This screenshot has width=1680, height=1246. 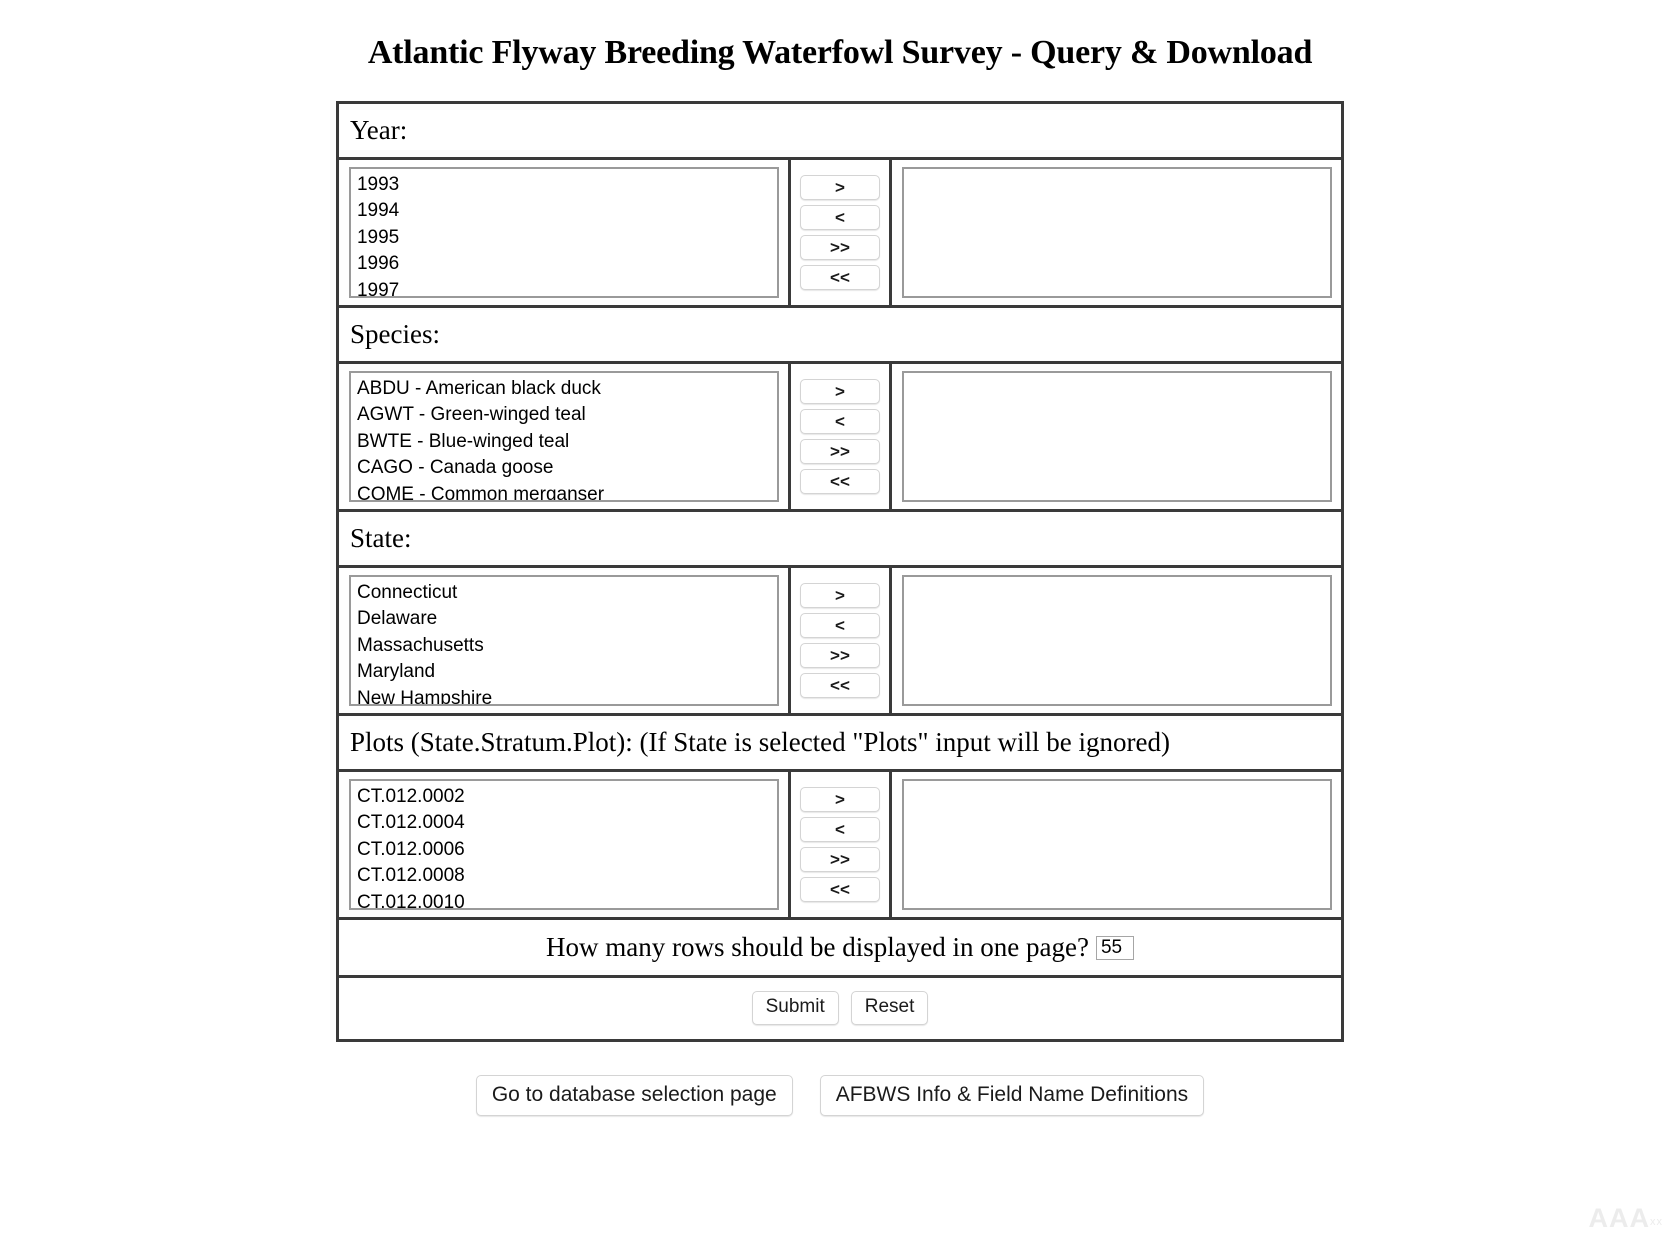 What do you see at coordinates (394, 334) in the screenshot?
I see `label-species: Species:` at bounding box center [394, 334].